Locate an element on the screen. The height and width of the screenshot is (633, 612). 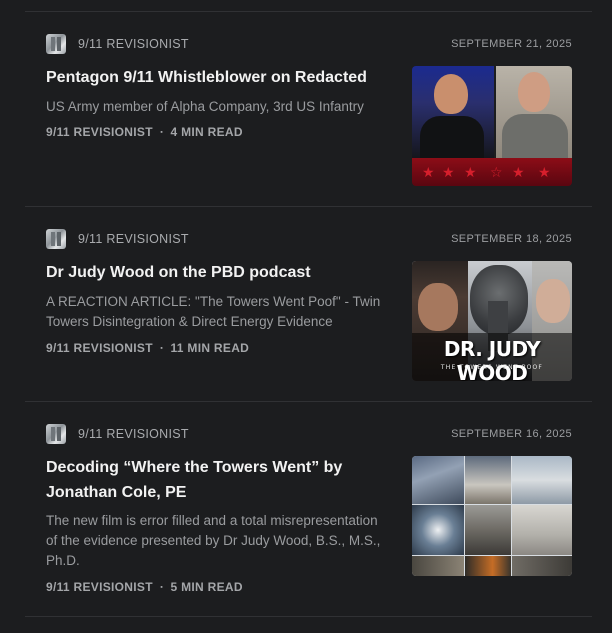
post-byline: 9/11 REVISIONIST ∙ 11 MIN READ is located at coordinates (147, 348).